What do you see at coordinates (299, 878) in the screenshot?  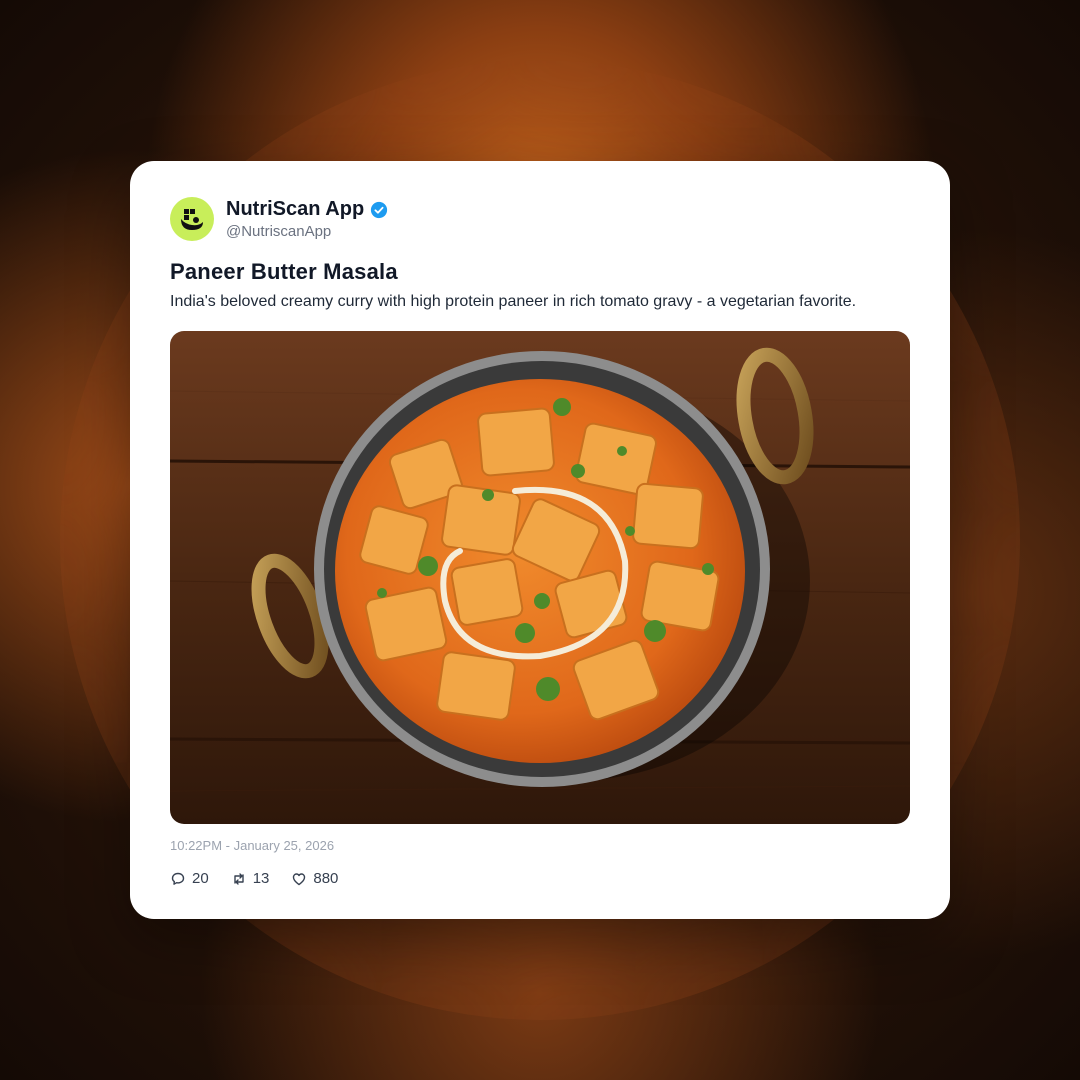 I see `heart-icon` at bounding box center [299, 878].